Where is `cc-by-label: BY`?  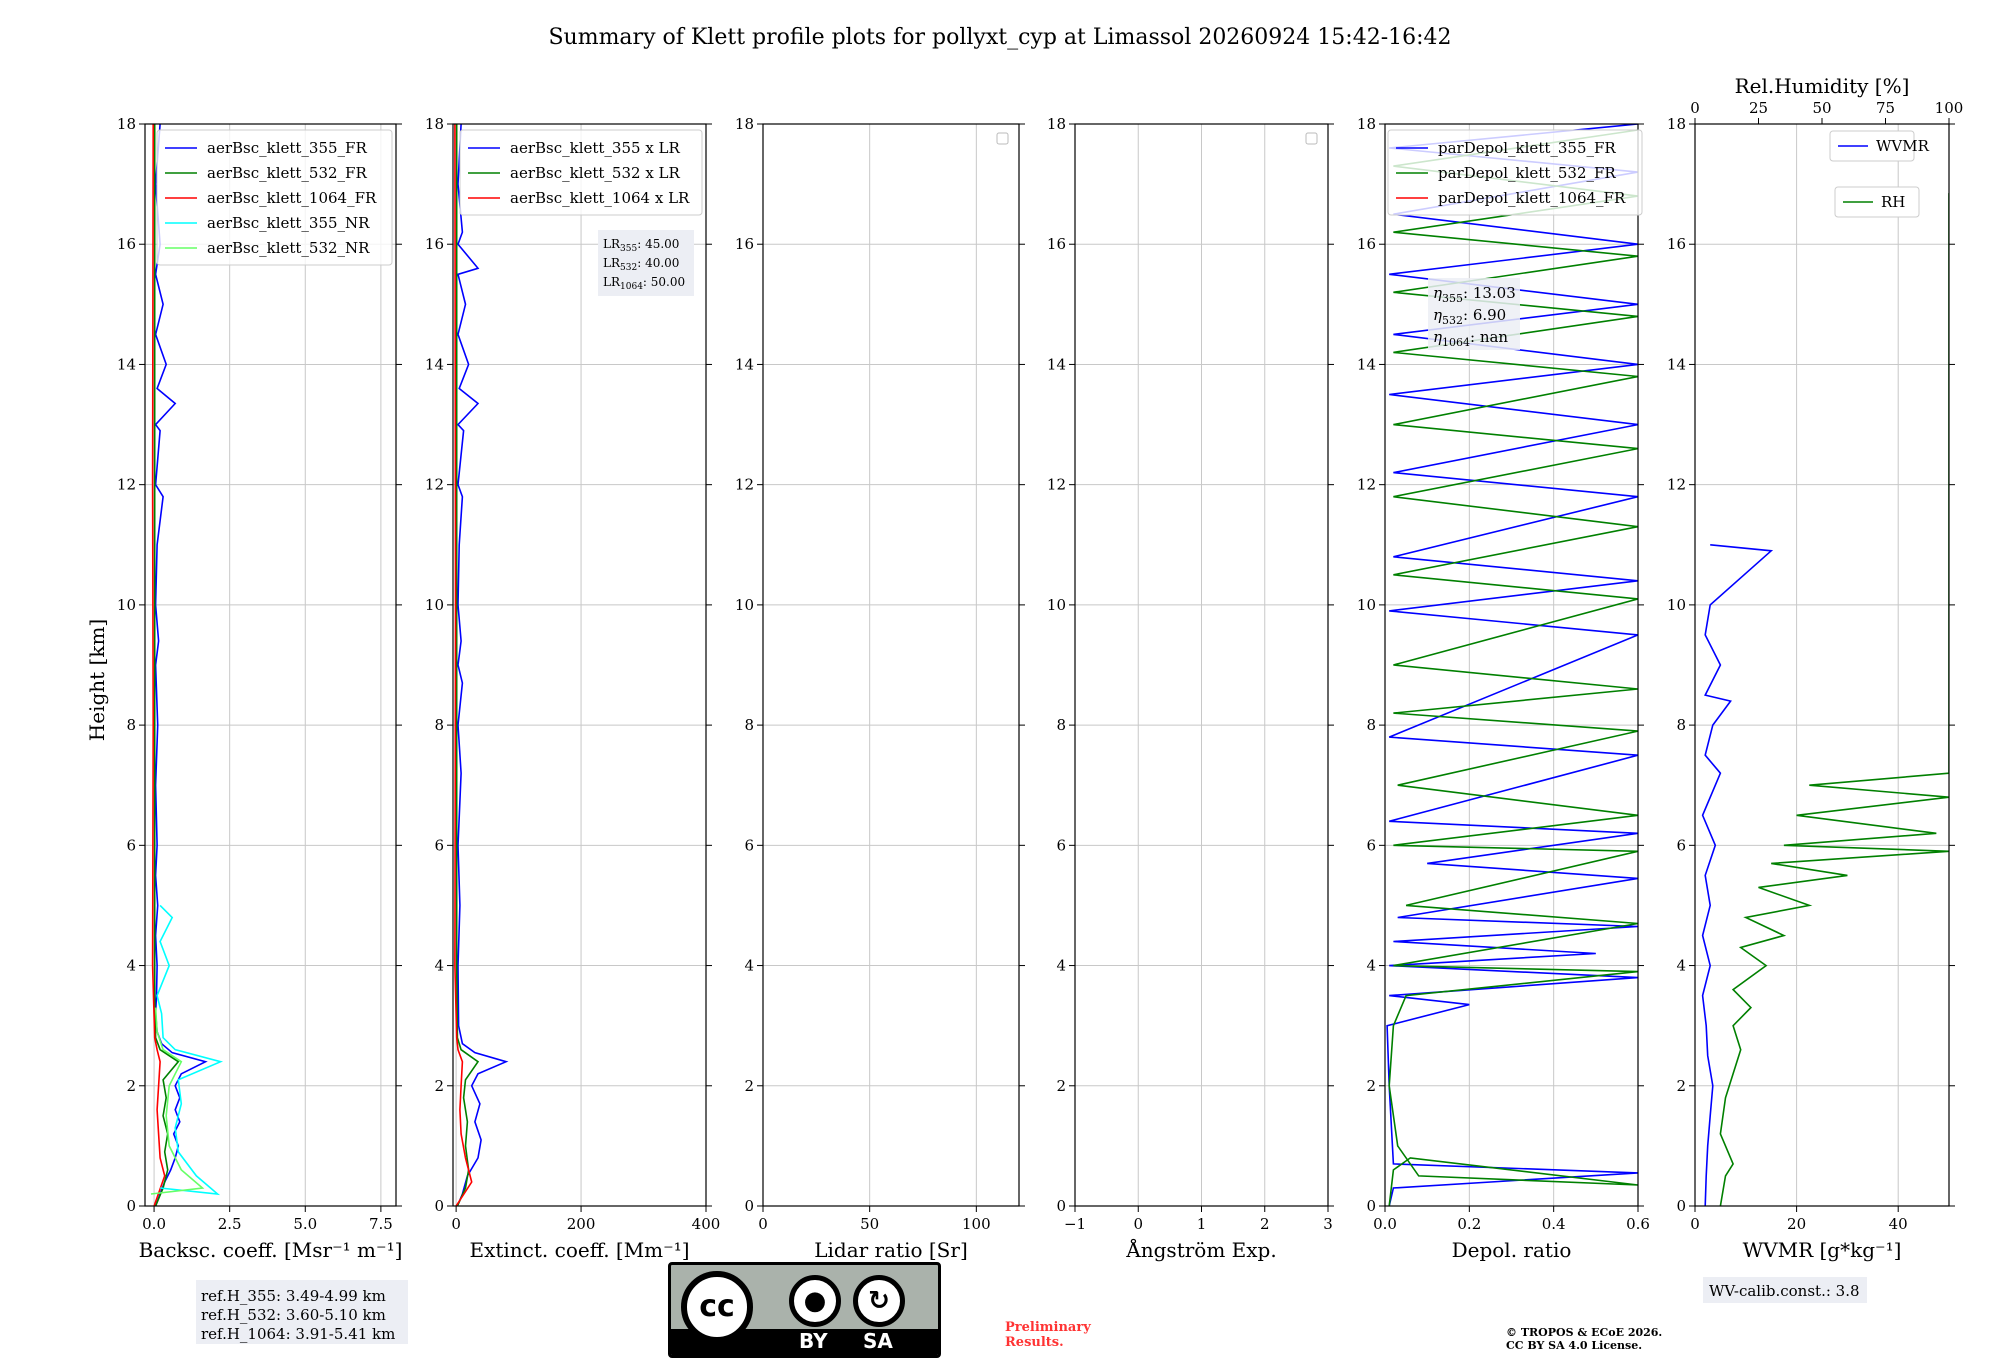
cc-by-label: BY is located at coordinates (813, 1341).